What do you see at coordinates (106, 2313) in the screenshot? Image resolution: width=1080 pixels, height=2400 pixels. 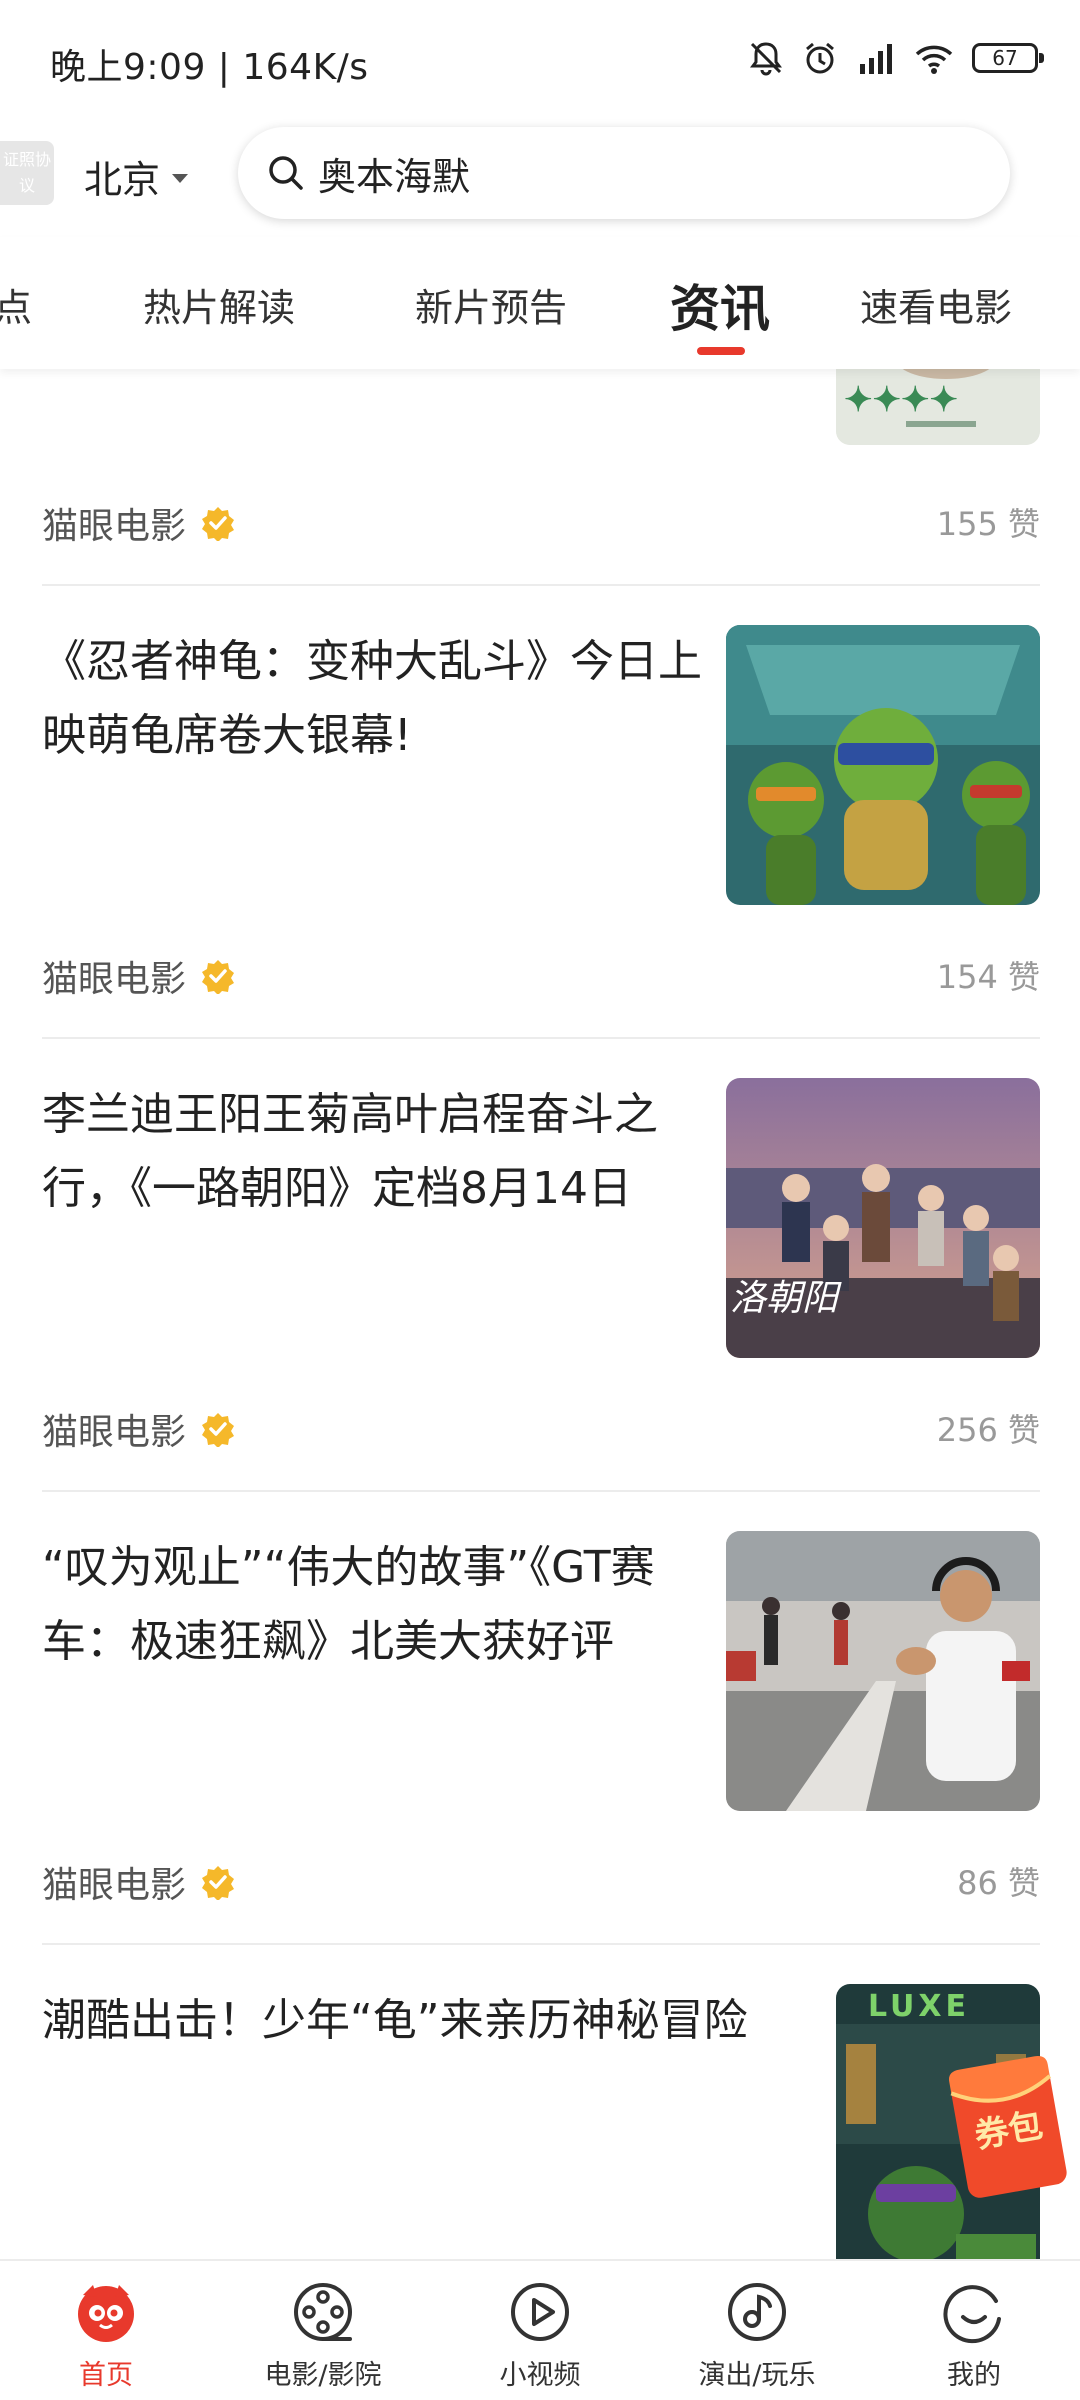 I see `cat-home-icon` at bounding box center [106, 2313].